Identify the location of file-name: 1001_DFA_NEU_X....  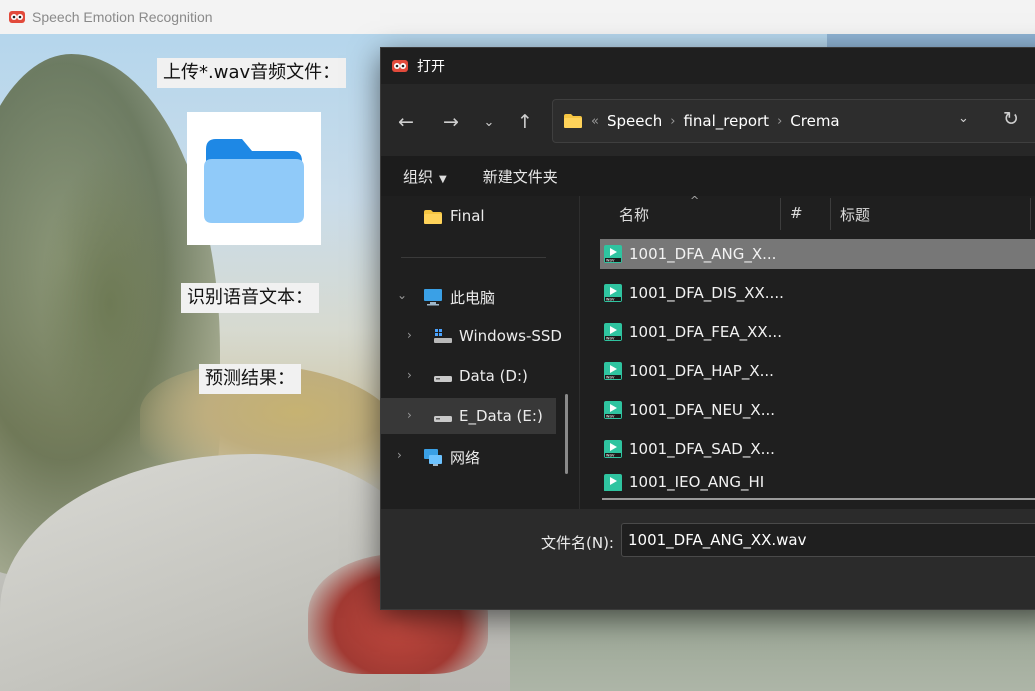
(702, 410).